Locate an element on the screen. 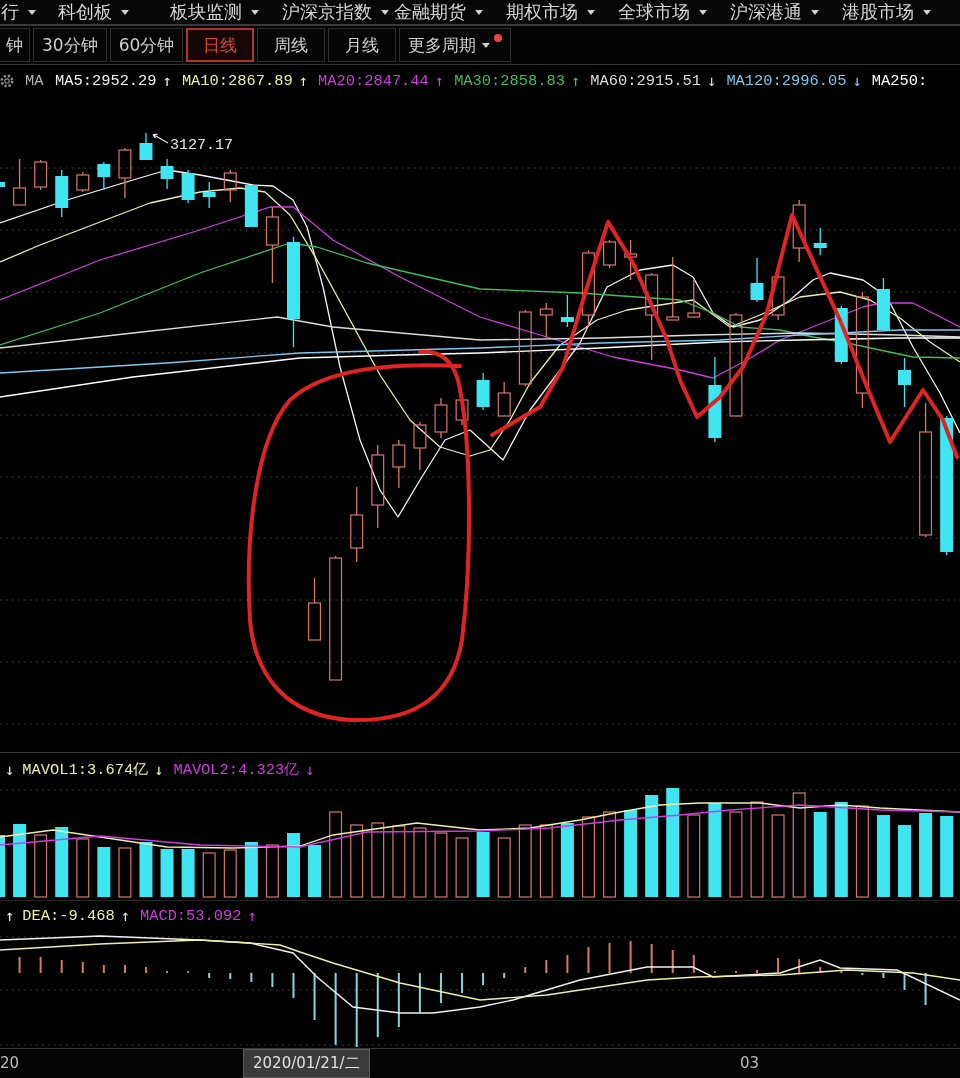 Image resolution: width=960 pixels, height=1078 pixels. indicator-value: MA5:2952.29 is located at coordinates (106, 80).